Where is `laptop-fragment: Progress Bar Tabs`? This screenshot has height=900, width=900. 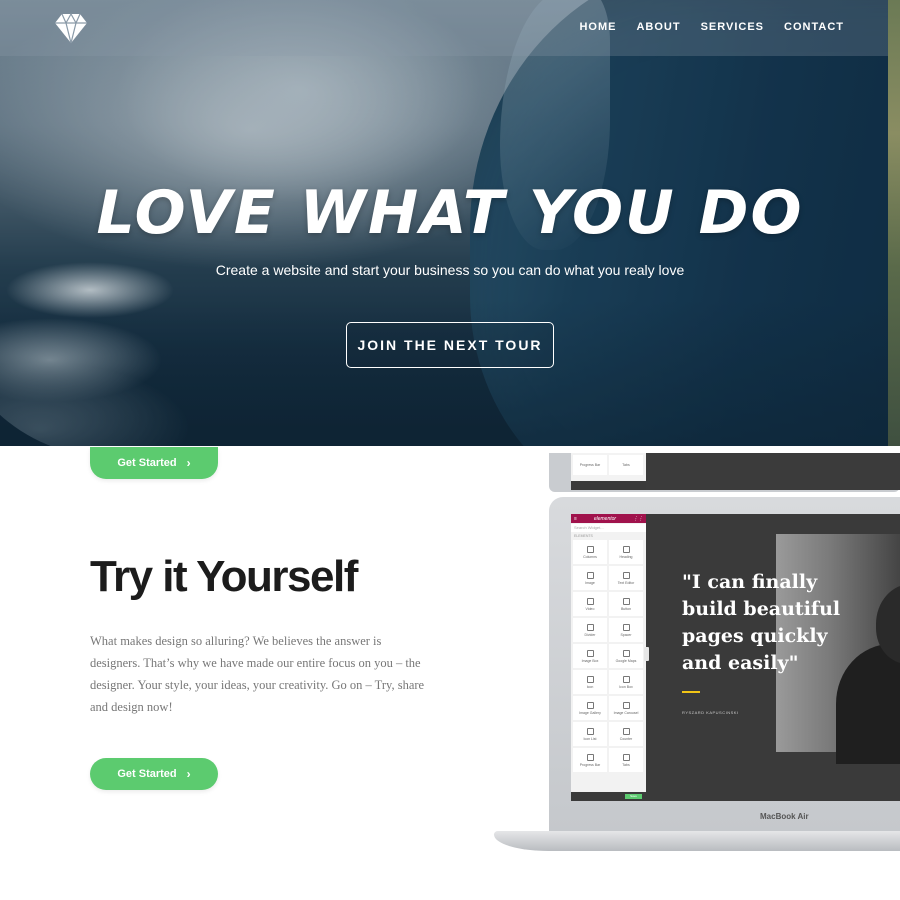 laptop-fragment: Progress Bar Tabs is located at coordinates (724, 472).